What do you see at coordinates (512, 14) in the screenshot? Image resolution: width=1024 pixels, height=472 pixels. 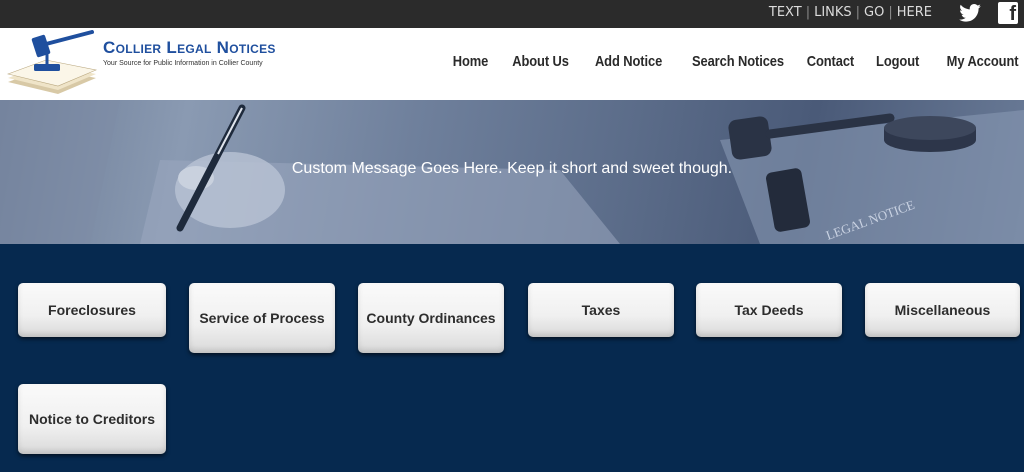 I see `top-bar: TEXT | LINKS | GO | HERE f` at bounding box center [512, 14].